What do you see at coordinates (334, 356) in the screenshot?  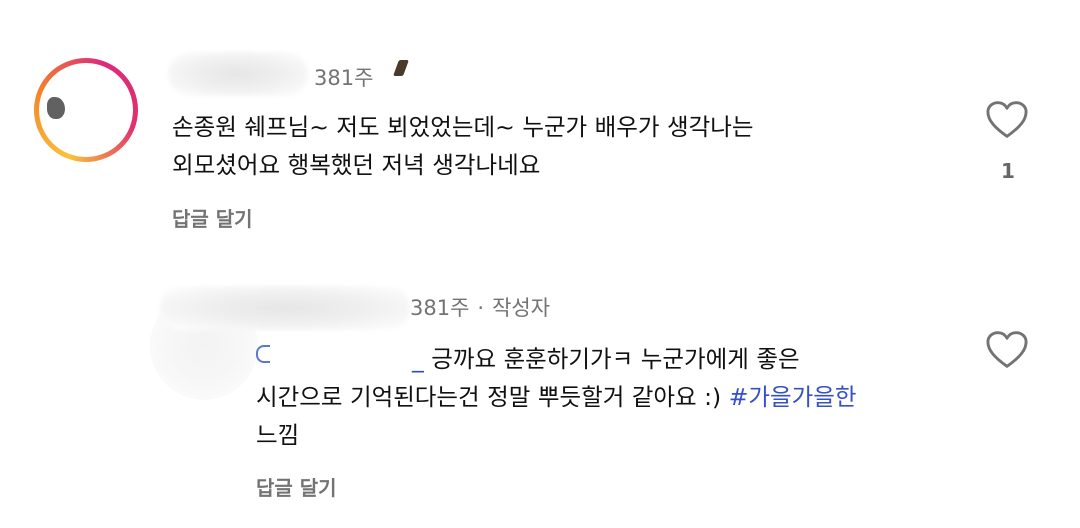 I see `mention-redacted` at bounding box center [334, 356].